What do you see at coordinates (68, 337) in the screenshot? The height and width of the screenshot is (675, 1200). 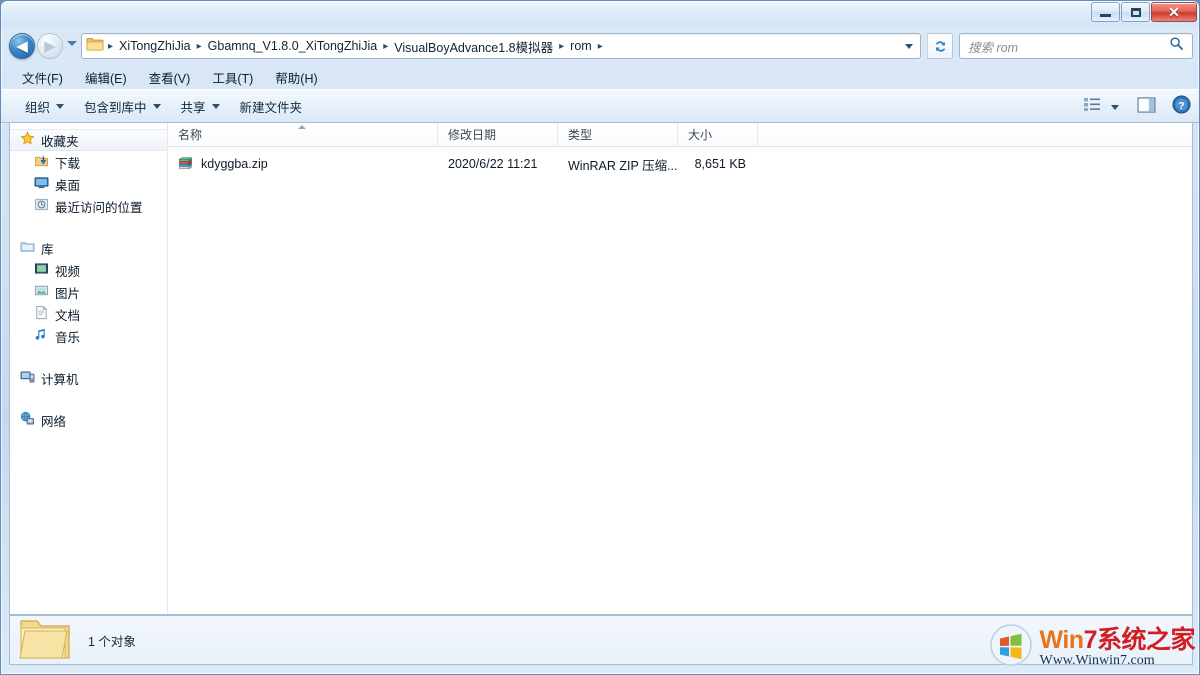 I see `sidebar-item-label: 音乐` at bounding box center [68, 337].